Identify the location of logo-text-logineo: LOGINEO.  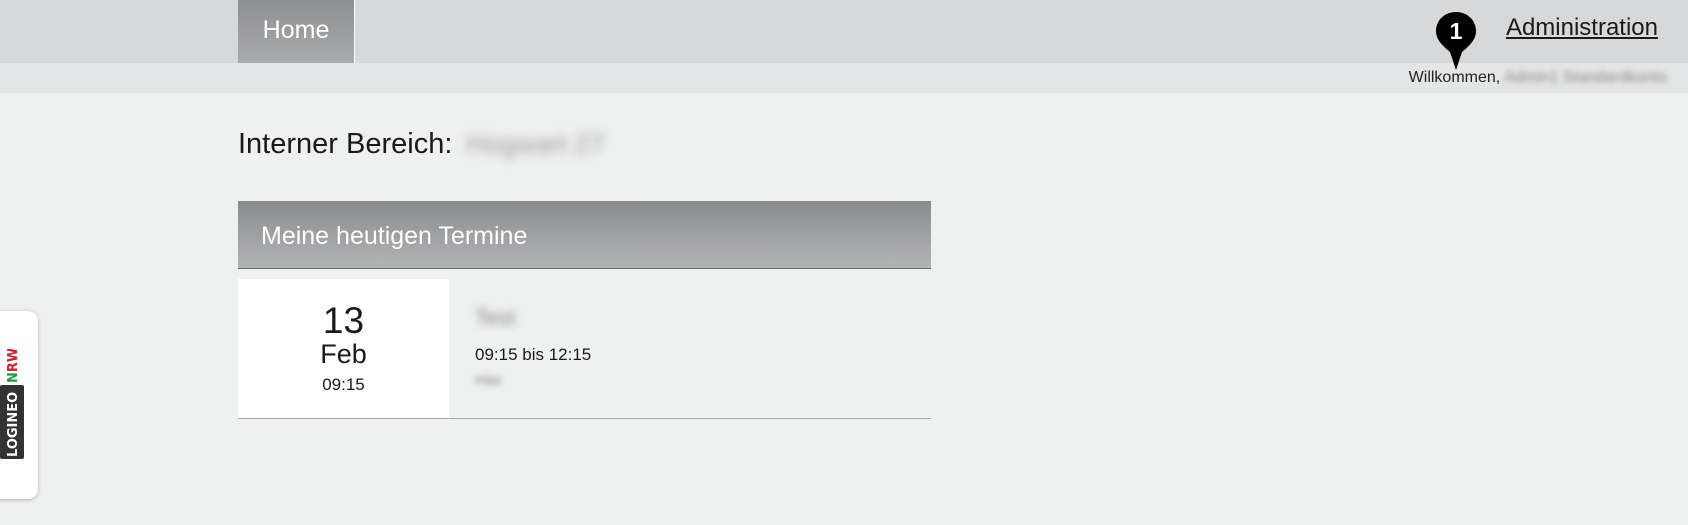
(13, 424).